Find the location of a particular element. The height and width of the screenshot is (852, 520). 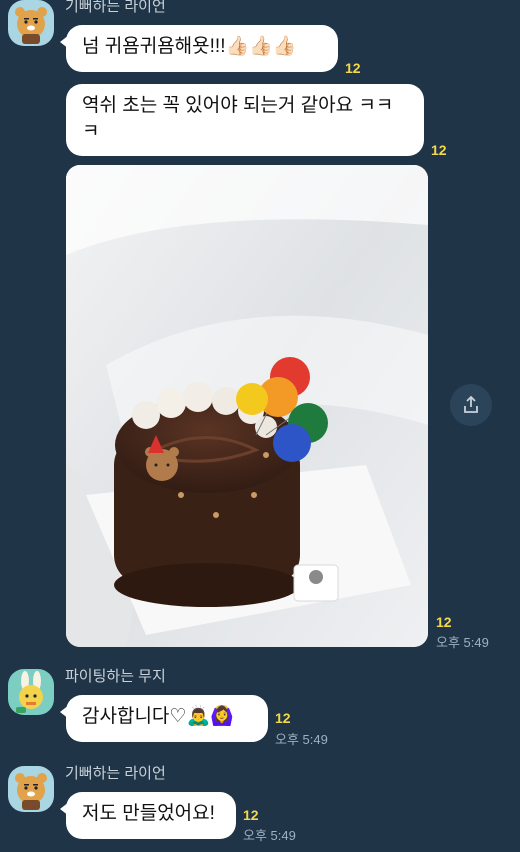

message-text: 넘 귀욤귀욤해욧!!! is located at coordinates (154, 46).